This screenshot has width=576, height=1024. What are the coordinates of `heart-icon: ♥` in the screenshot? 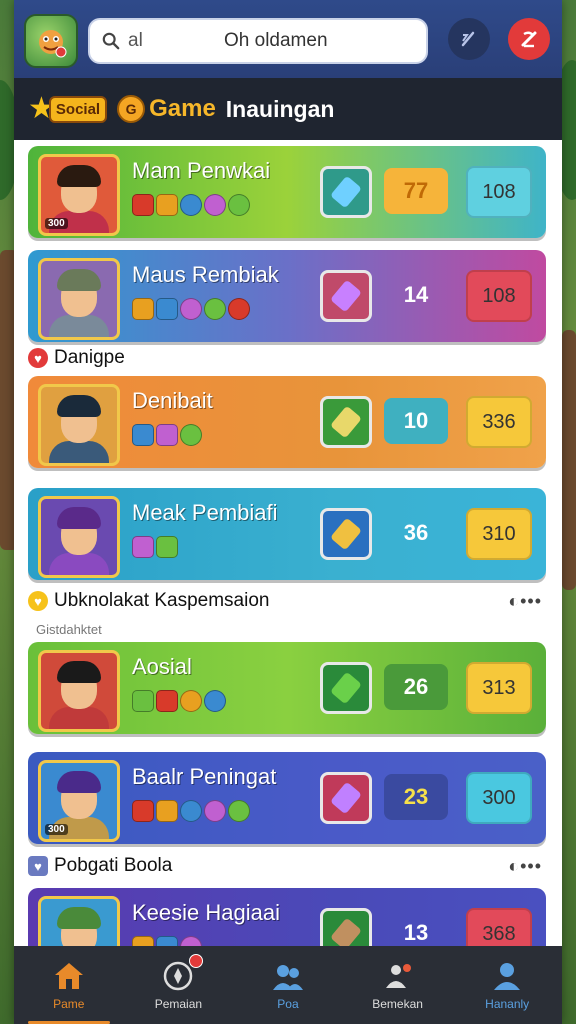 It's located at (38, 358).